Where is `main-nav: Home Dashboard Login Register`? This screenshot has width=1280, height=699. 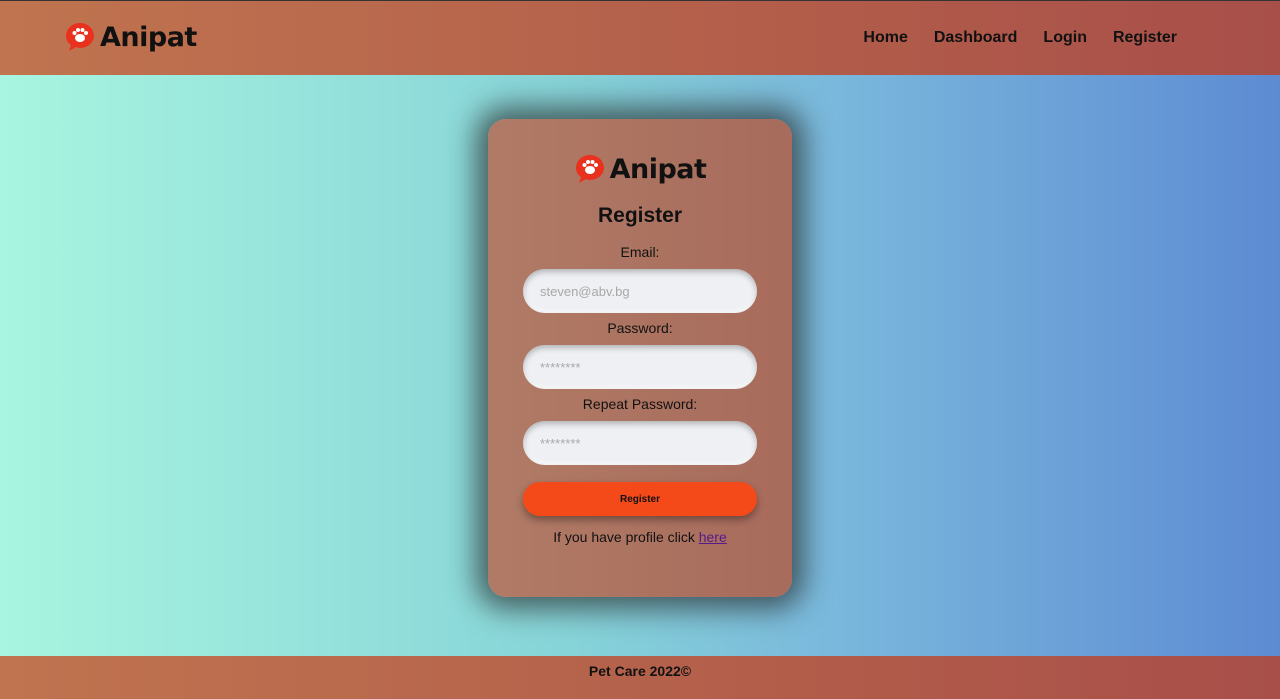 main-nav: Home Dashboard Login Register is located at coordinates (1020, 38).